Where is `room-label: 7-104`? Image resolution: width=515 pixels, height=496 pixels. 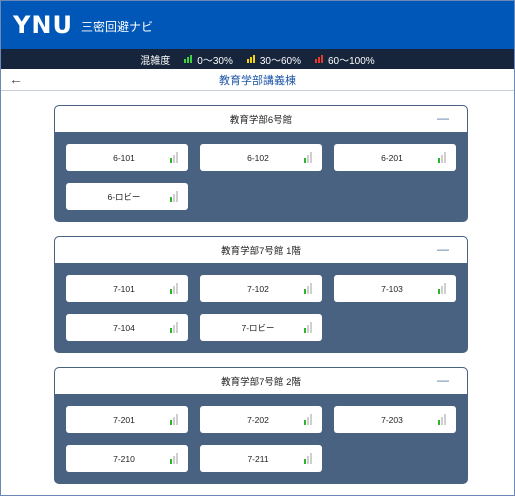 room-label: 7-104 is located at coordinates (124, 327).